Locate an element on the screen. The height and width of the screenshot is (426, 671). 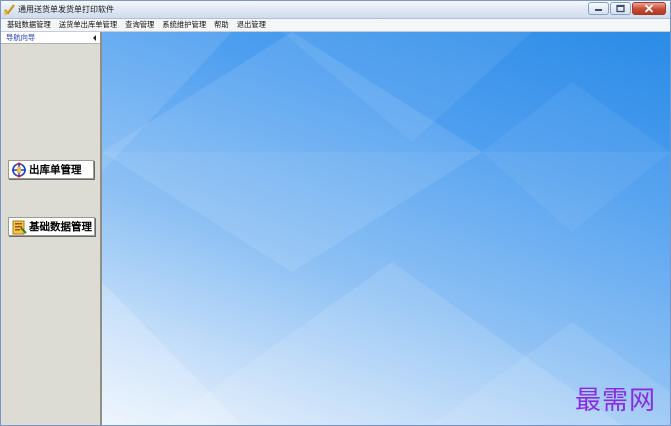
window-controls is located at coordinates (627, 8).